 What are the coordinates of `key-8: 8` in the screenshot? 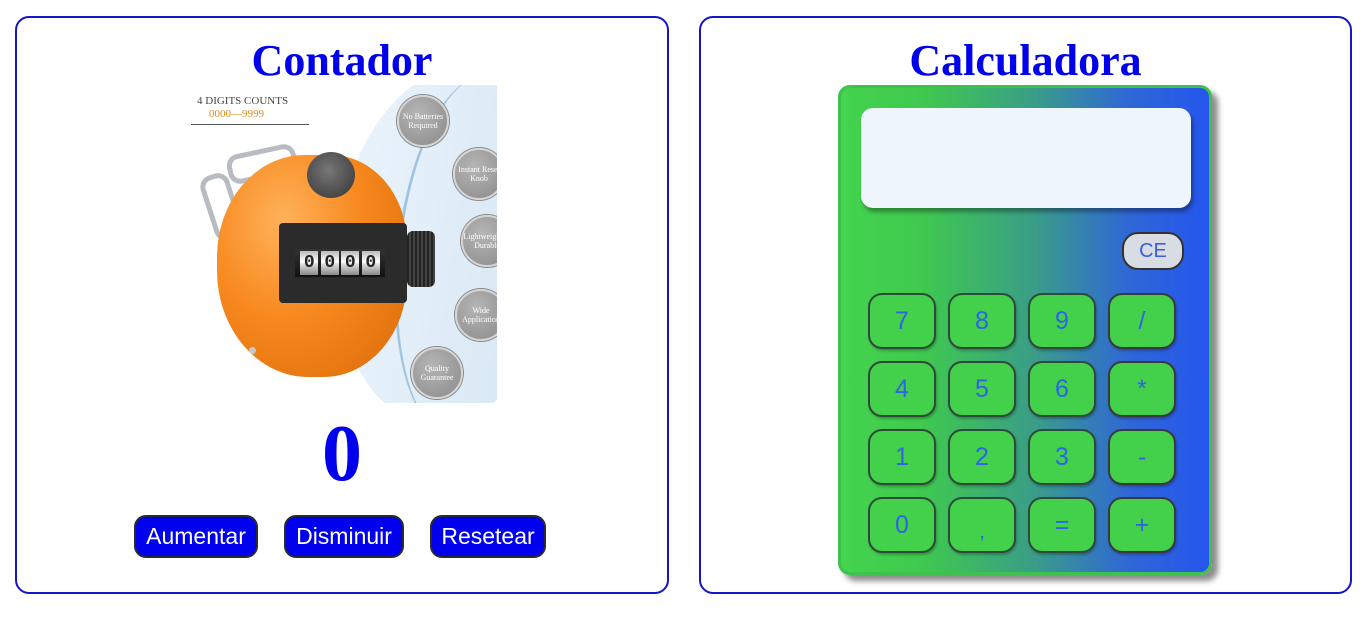 It's located at (982, 321).